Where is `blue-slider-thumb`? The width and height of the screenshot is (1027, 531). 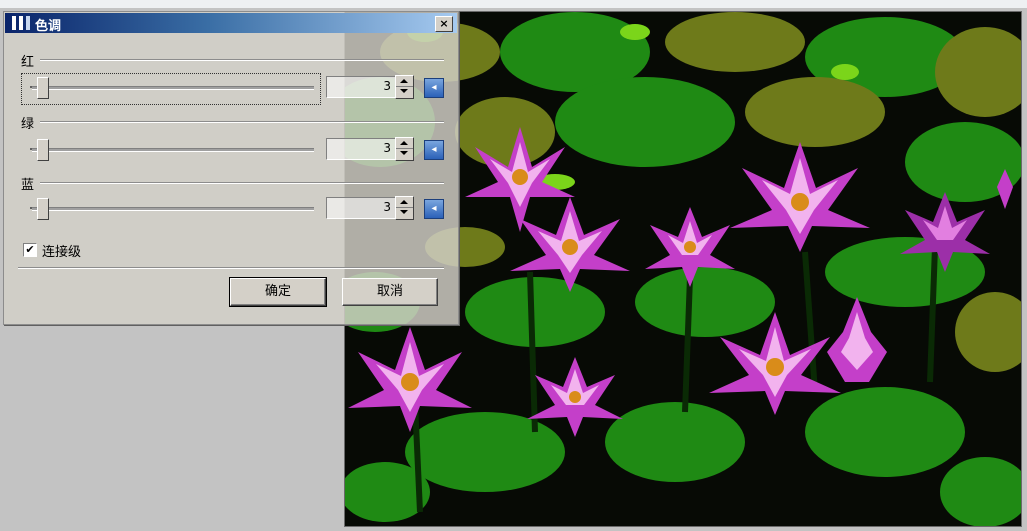
blue-slider-thumb is located at coordinates (43, 209).